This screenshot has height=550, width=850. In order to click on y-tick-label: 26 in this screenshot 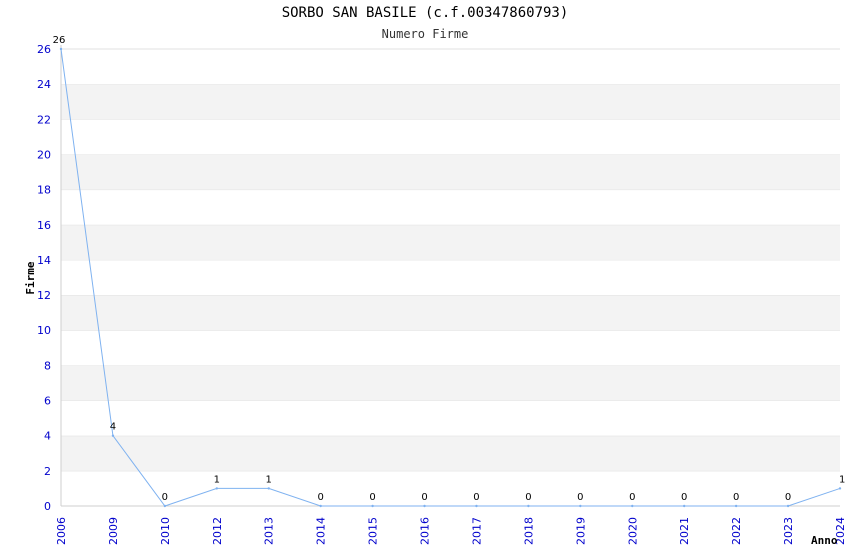, I will do `click(44, 49)`.